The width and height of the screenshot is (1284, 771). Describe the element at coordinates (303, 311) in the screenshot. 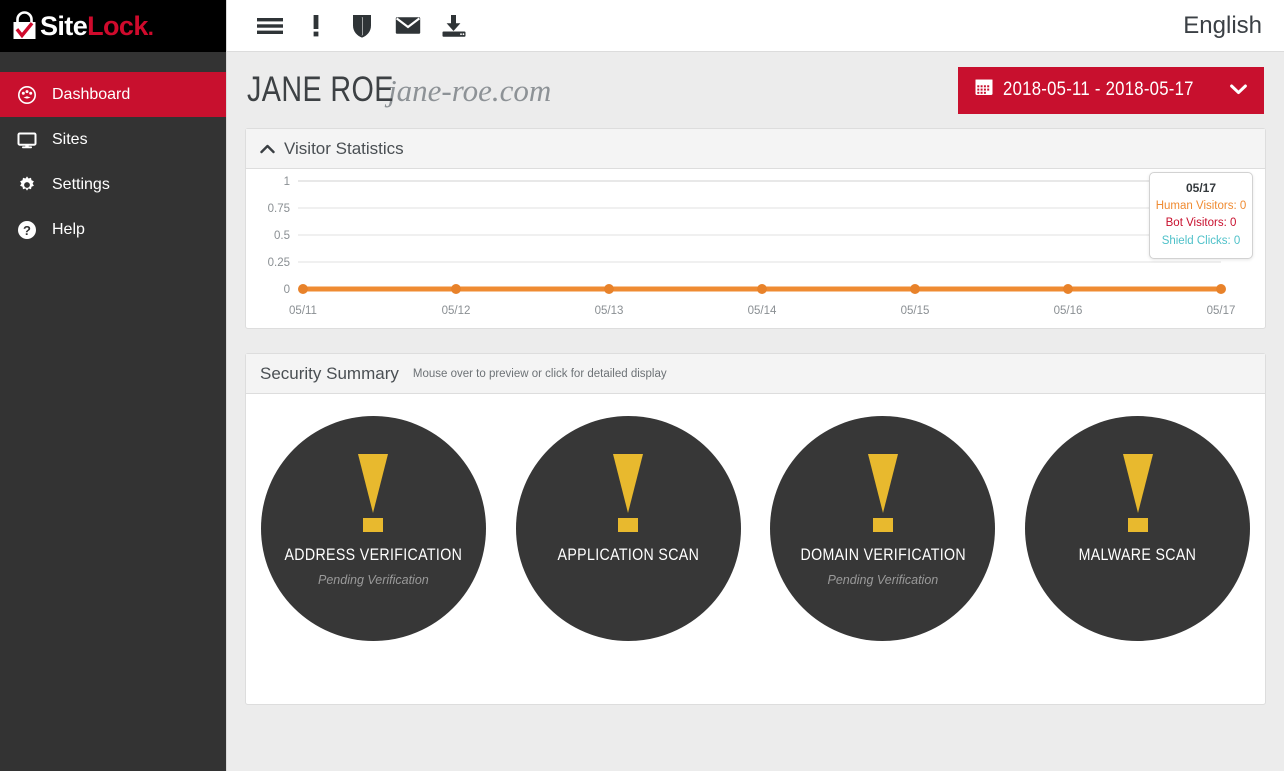

I see `svg-text: 05/11` at that location.